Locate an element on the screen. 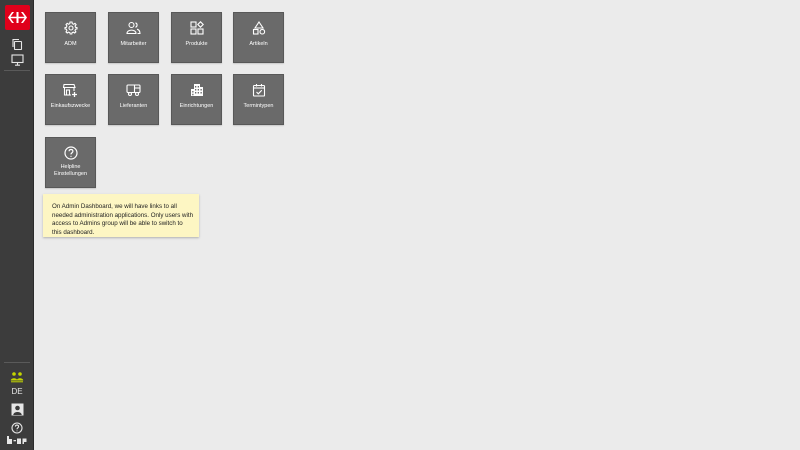 The width and height of the screenshot is (800, 450). sidebar-divider-top is located at coordinates (17, 70).